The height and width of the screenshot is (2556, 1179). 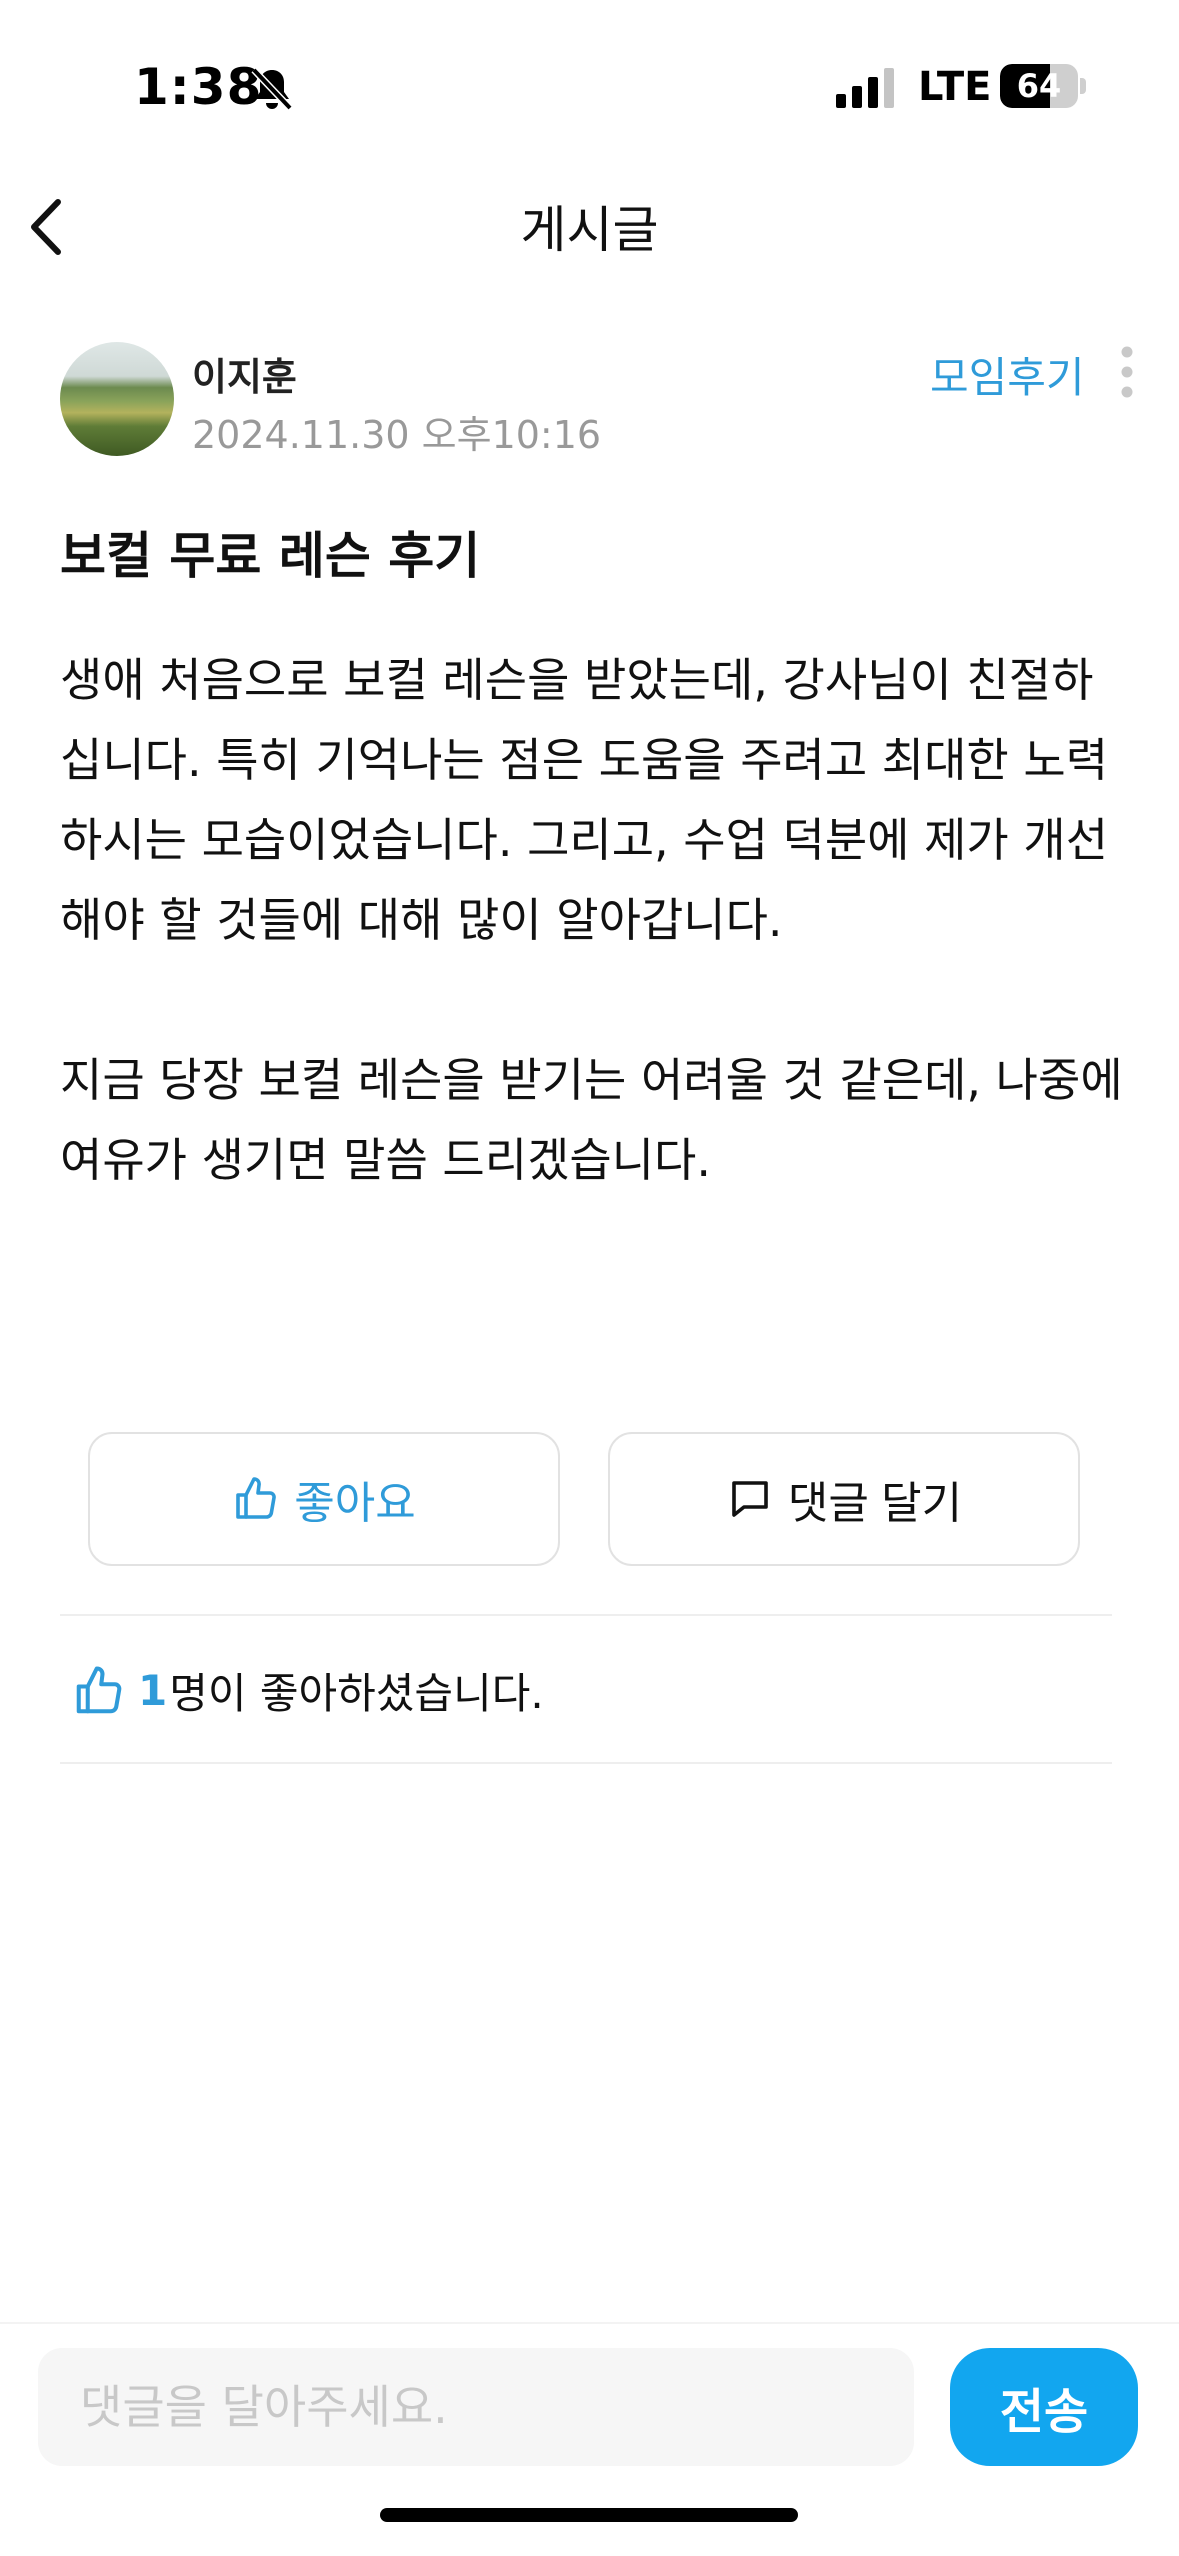 What do you see at coordinates (589, 2515) in the screenshot?
I see `home-indicator` at bounding box center [589, 2515].